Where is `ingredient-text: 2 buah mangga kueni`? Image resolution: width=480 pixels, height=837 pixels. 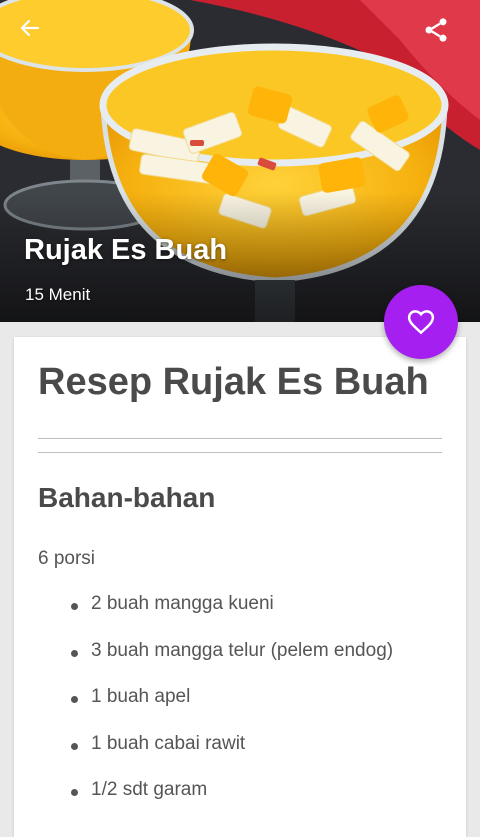 ingredient-text: 2 buah mangga kueni is located at coordinates (182, 603).